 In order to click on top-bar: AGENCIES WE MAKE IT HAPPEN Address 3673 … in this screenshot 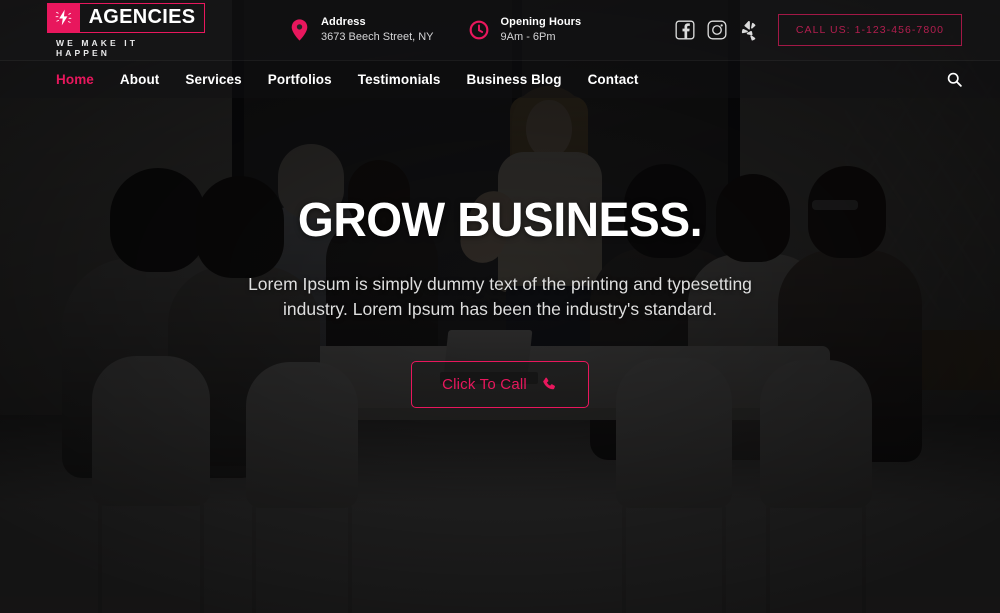, I will do `click(500, 30)`.